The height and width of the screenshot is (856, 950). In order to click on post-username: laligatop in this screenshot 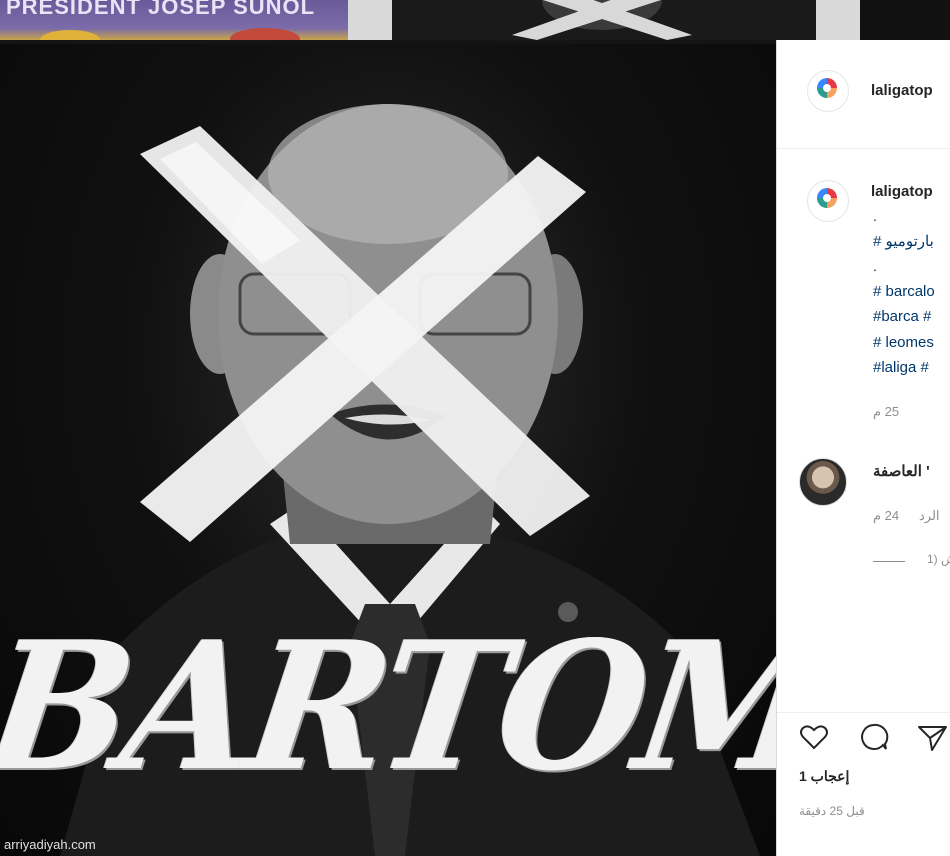, I will do `click(902, 90)`.